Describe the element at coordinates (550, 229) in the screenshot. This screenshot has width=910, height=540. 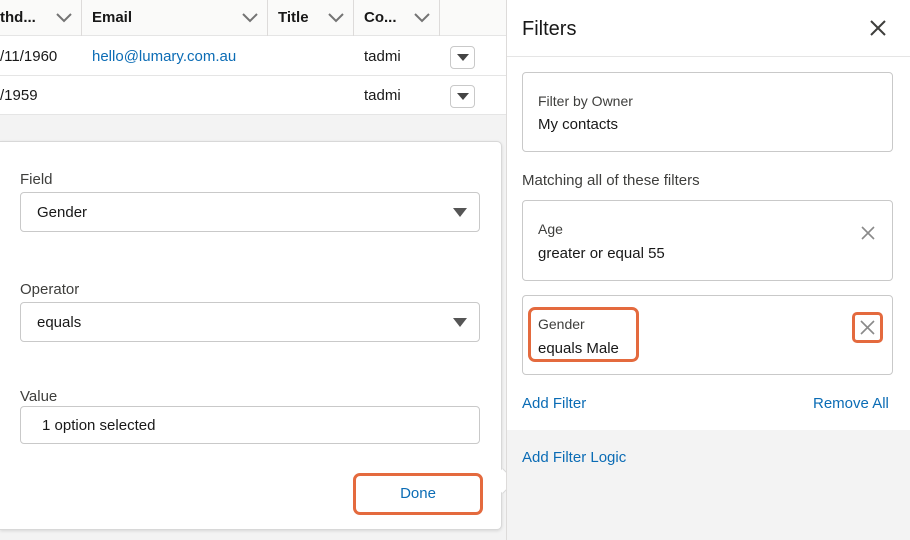
I see `filter-field-label: Age` at that location.